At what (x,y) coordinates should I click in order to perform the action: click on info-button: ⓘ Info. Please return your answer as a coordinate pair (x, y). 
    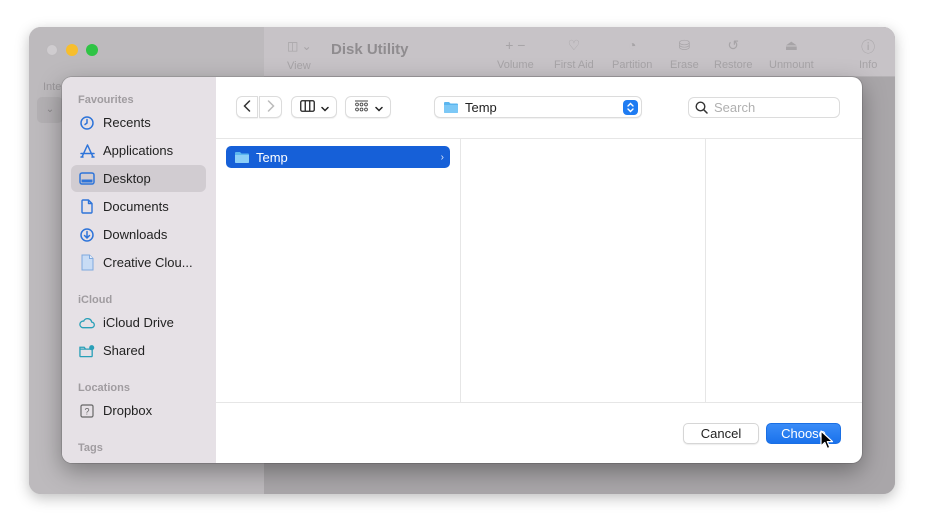
    Looking at the image, I should click on (868, 54).